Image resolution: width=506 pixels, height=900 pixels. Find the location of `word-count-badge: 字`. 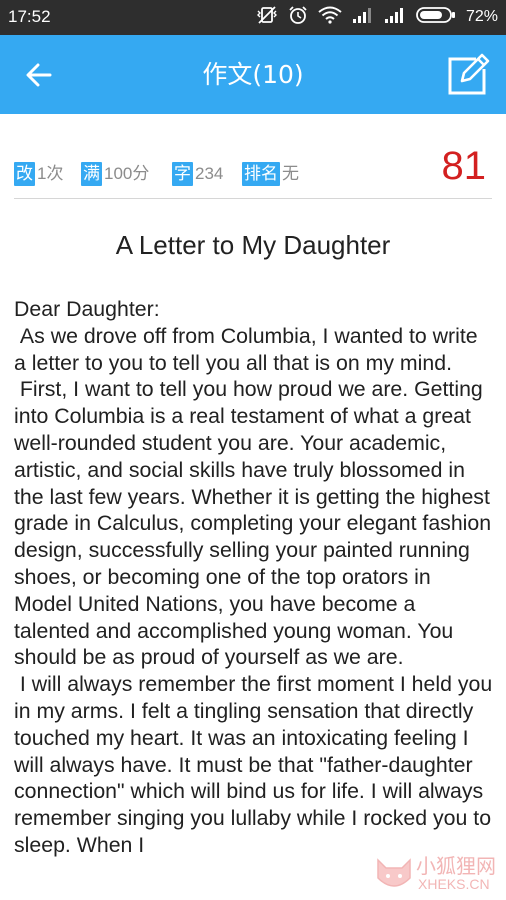

word-count-badge: 字 is located at coordinates (182, 174).